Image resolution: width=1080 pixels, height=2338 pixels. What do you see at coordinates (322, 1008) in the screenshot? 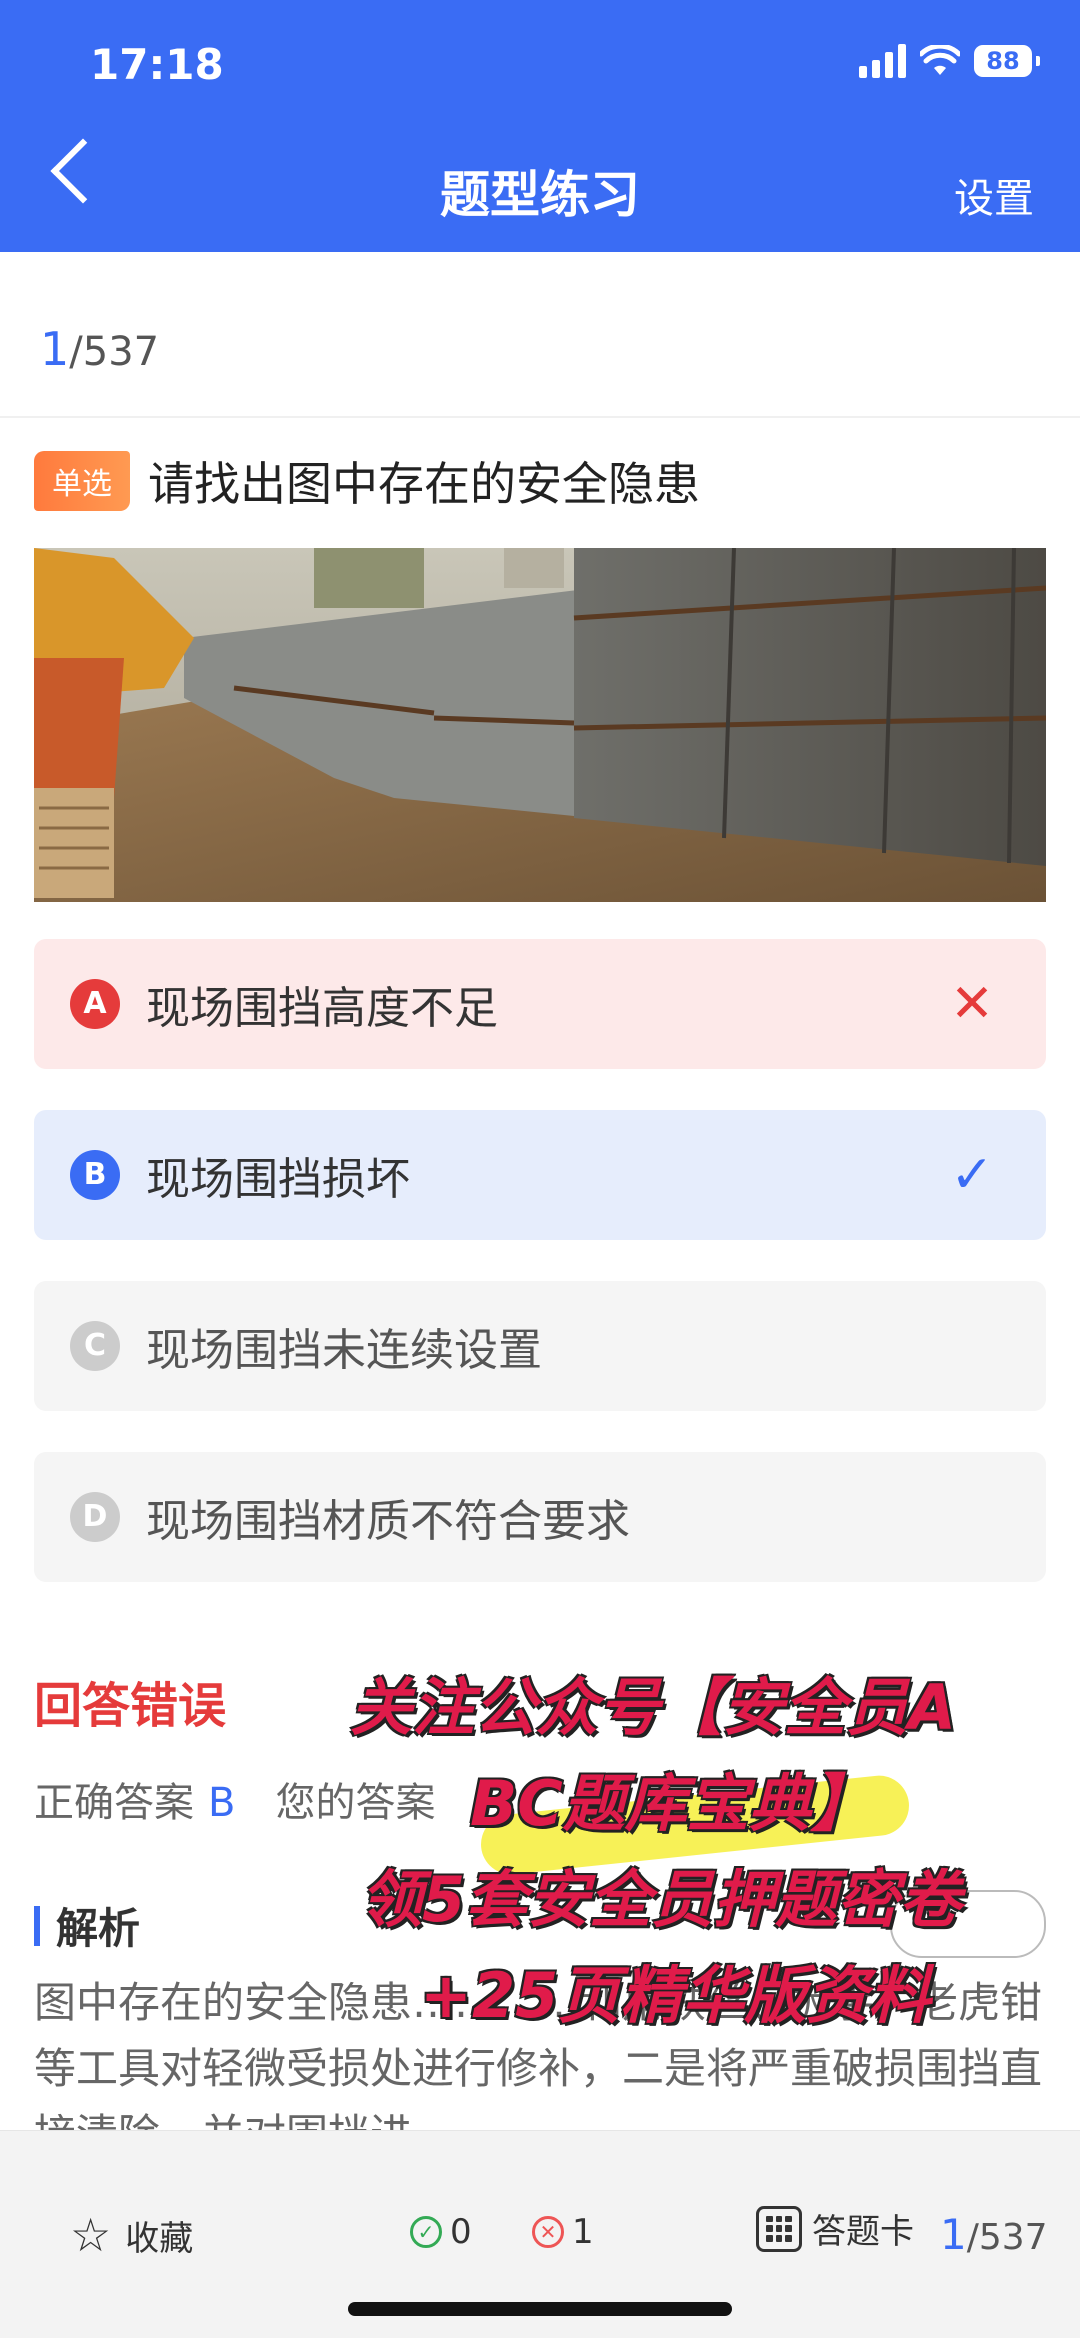
I see `option-text: 现场围挡高度不足` at bounding box center [322, 1008].